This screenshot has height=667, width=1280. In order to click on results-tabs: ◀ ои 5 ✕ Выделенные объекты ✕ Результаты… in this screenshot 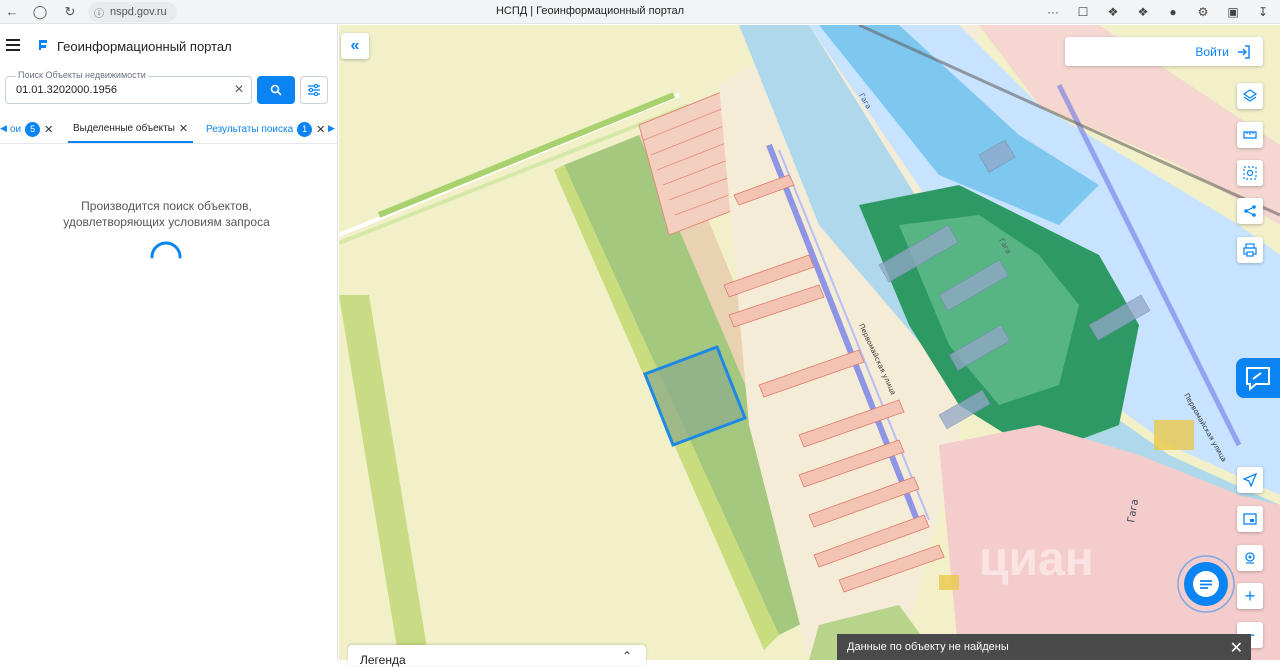, I will do `click(169, 129)`.